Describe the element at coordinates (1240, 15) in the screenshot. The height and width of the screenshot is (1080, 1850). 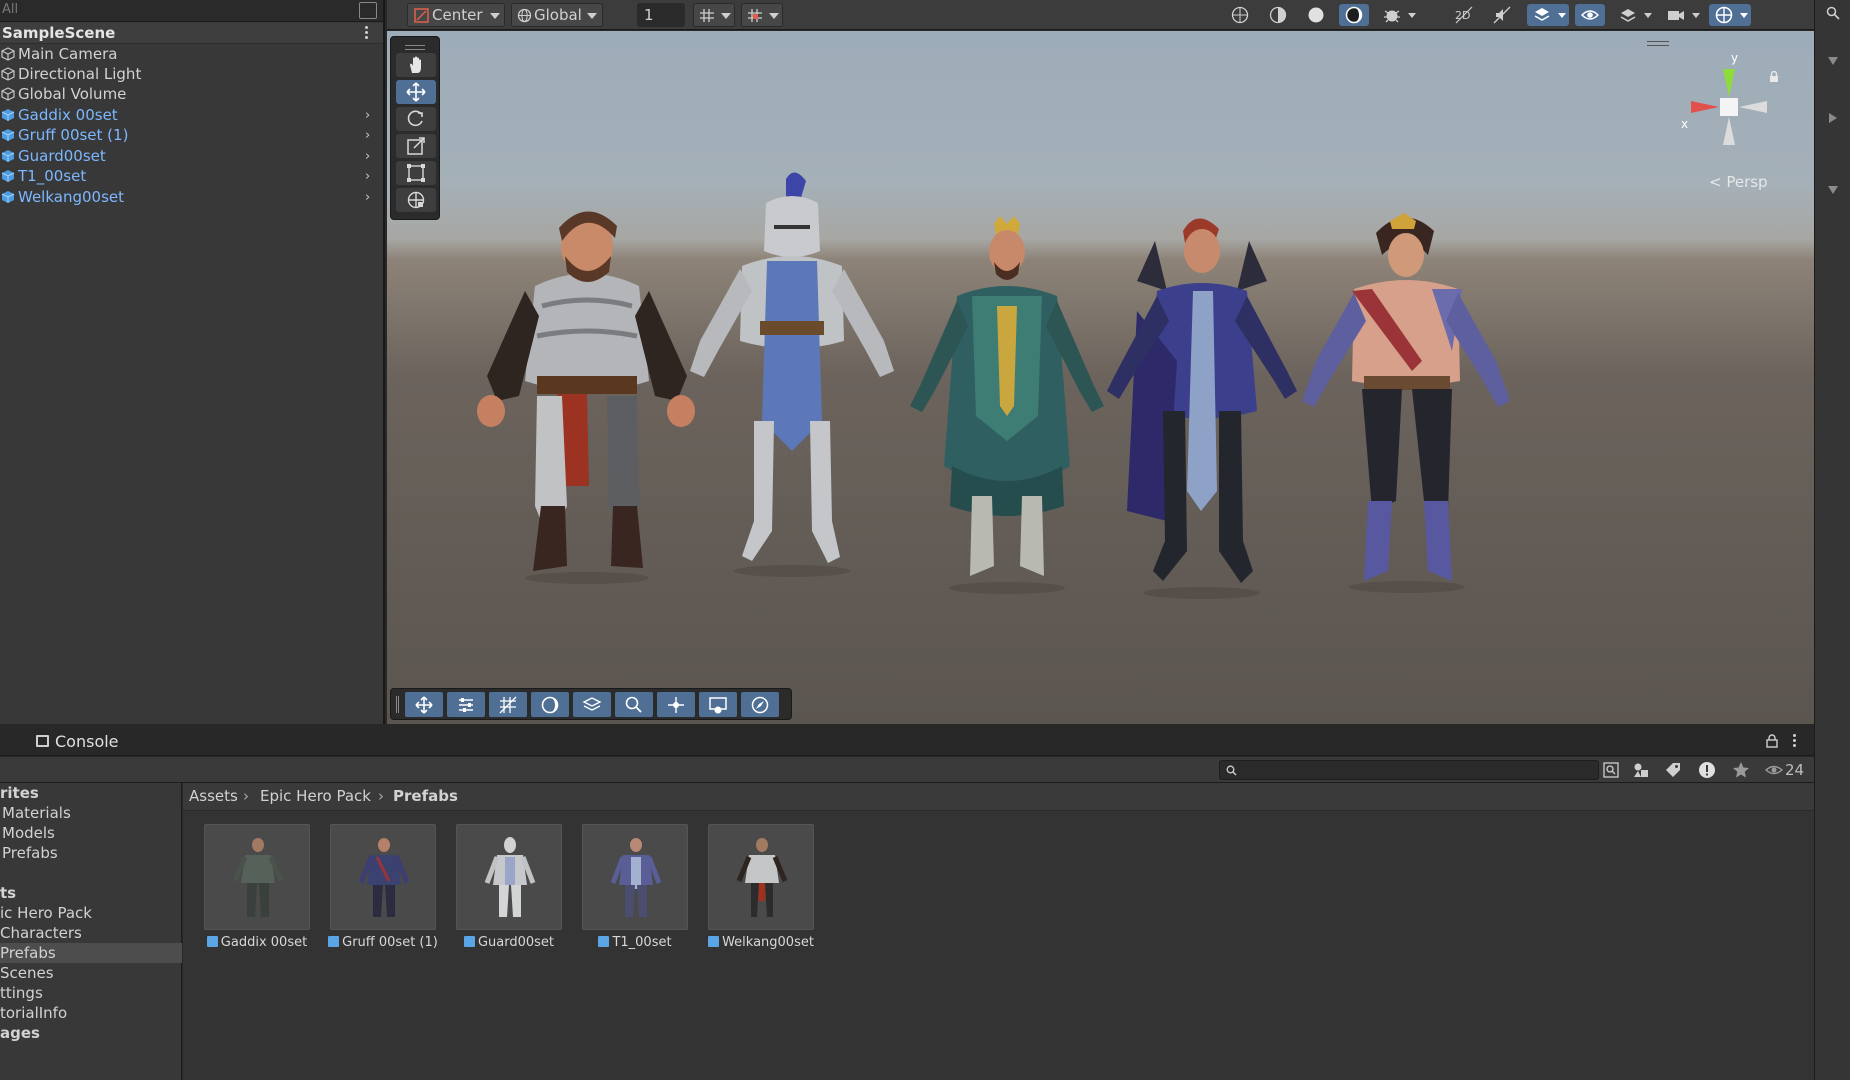
I see `draw-mode-button` at that location.